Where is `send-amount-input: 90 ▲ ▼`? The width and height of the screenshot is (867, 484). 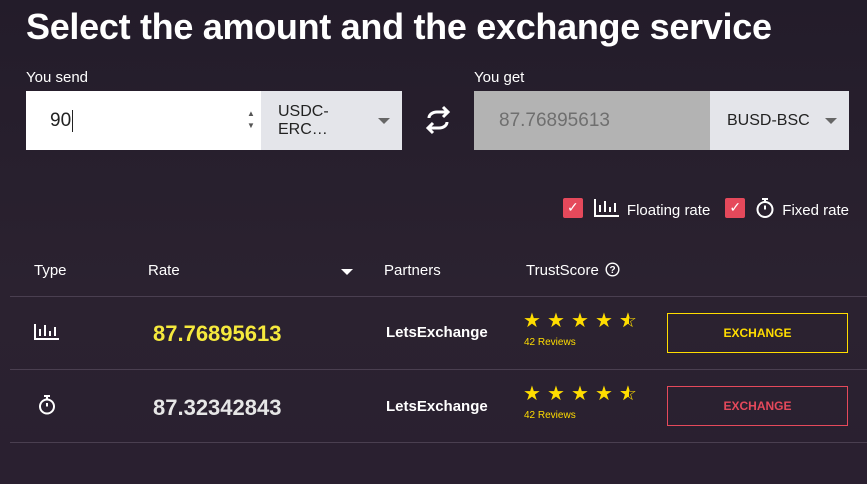 send-amount-input: 90 ▲ ▼ is located at coordinates (143, 120).